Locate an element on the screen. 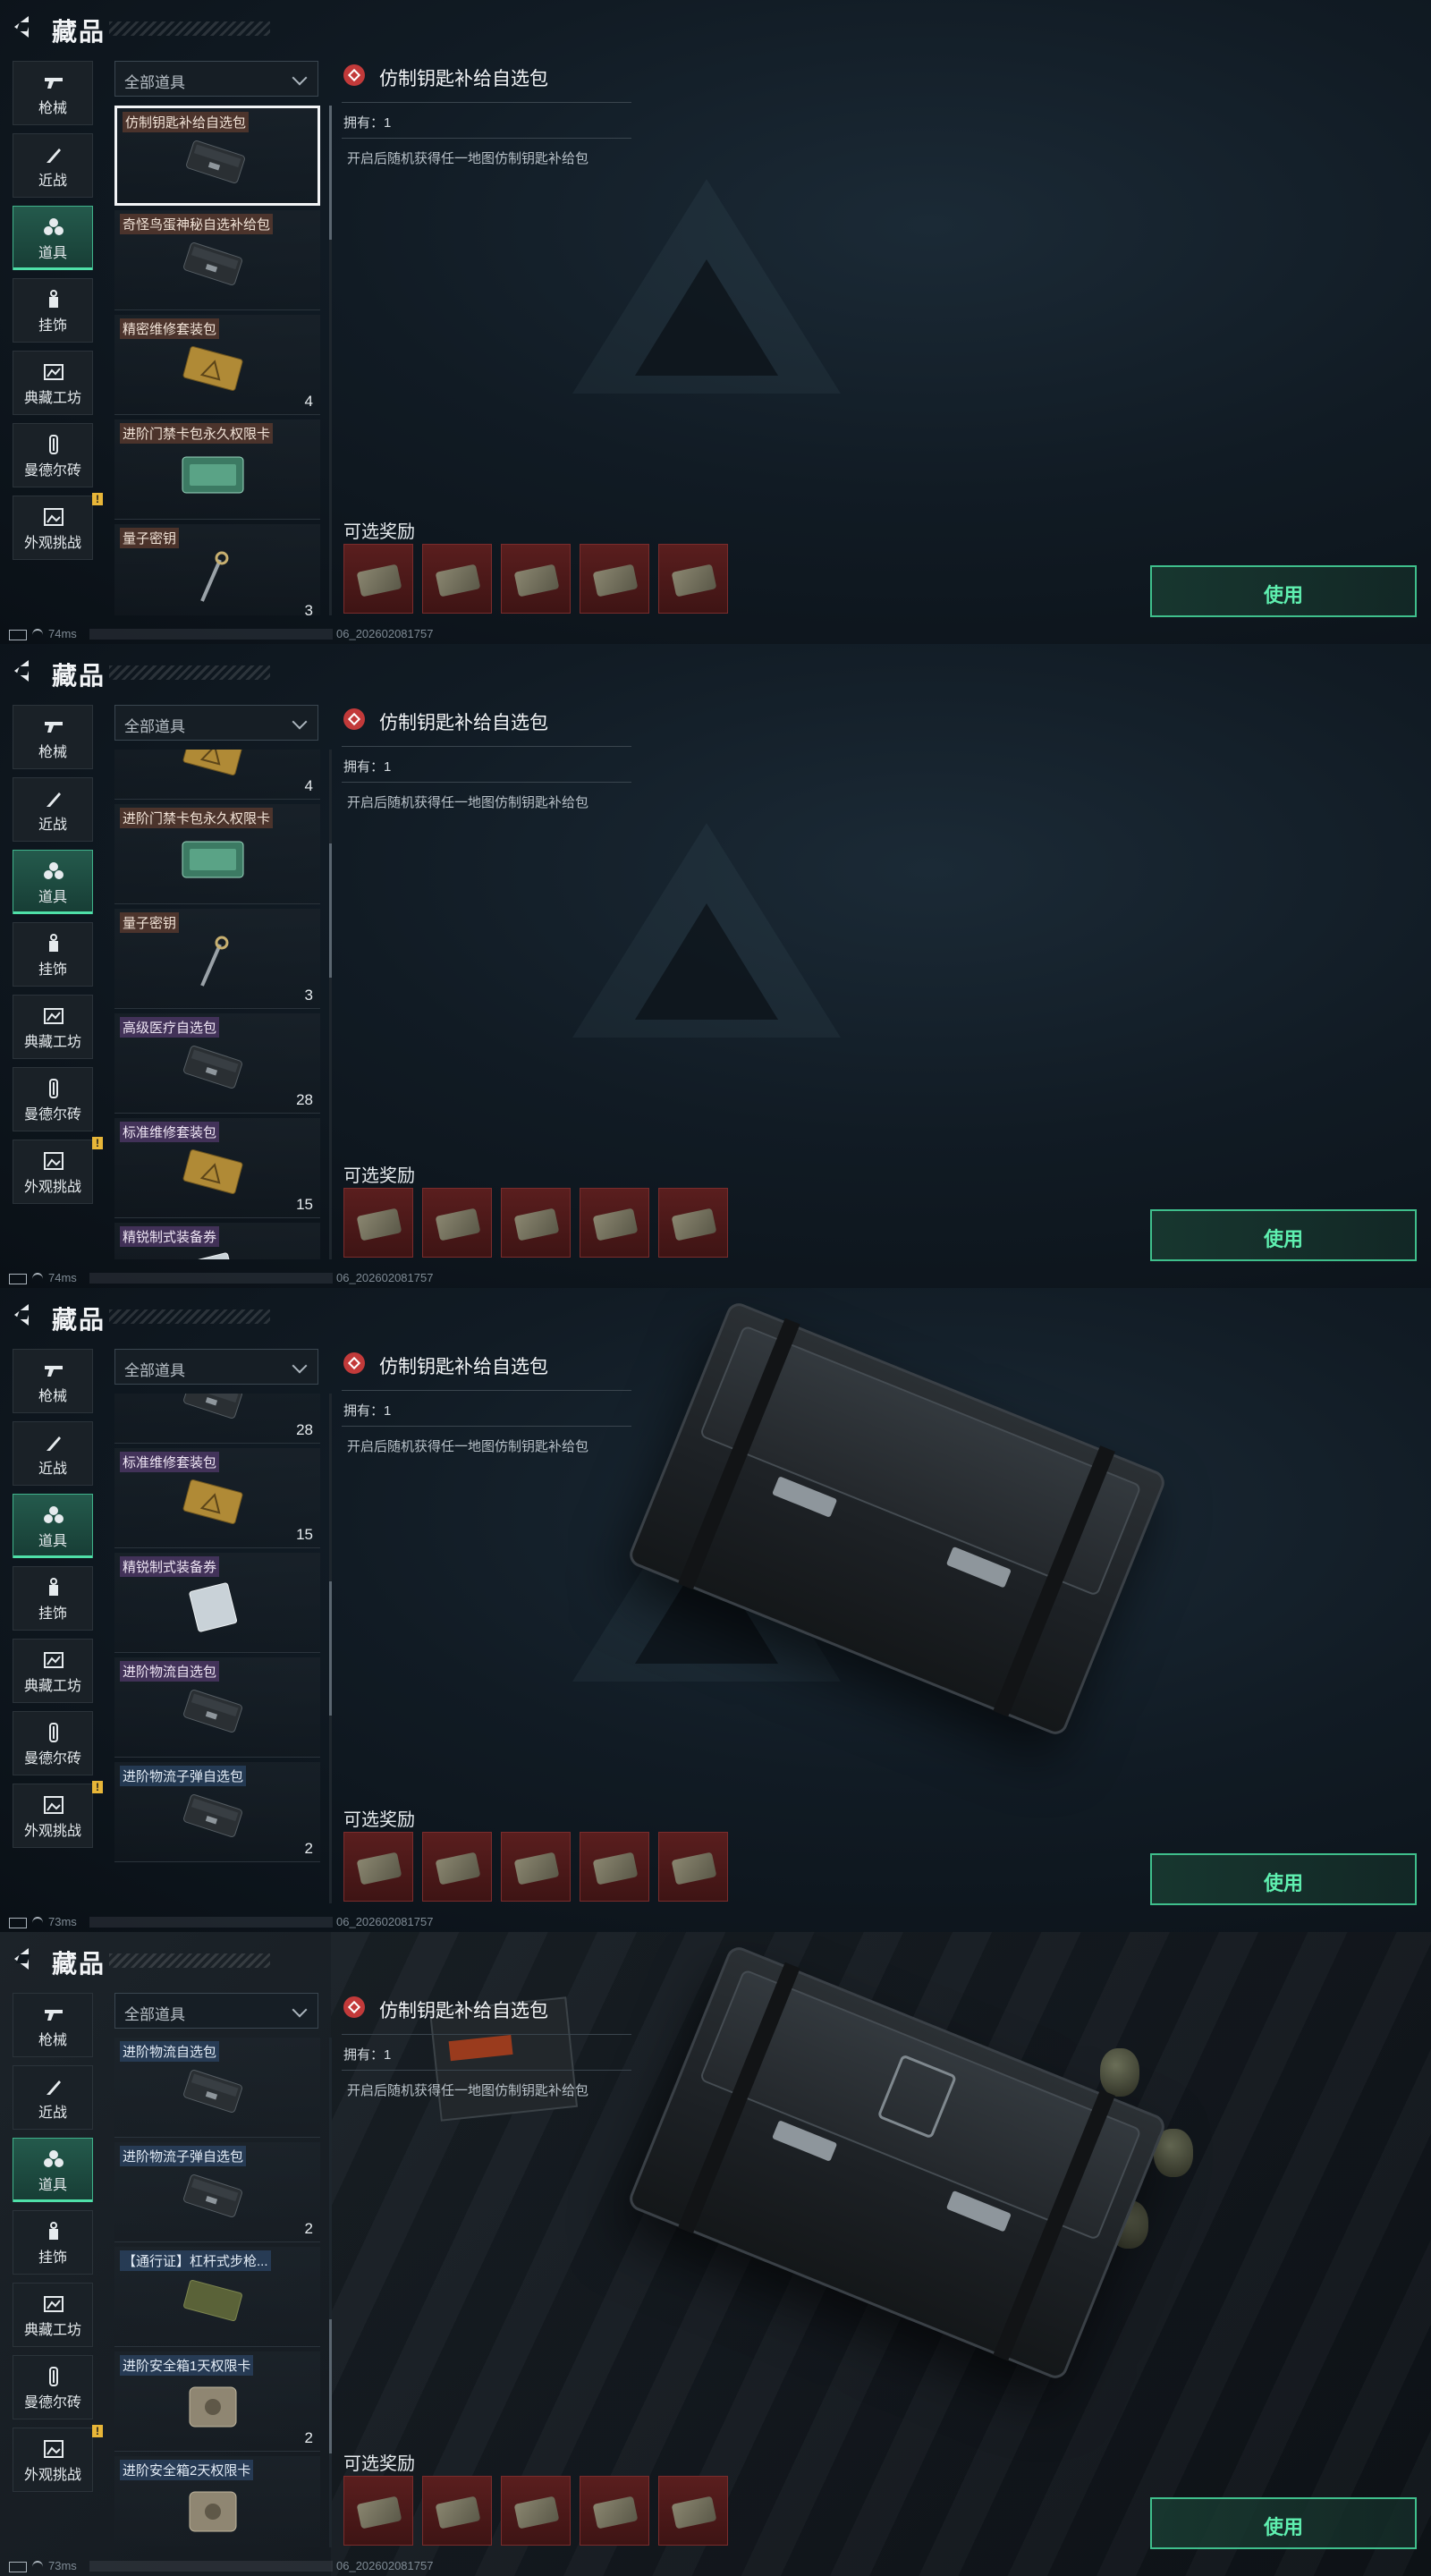  items-icon is located at coordinates (54, 2159).